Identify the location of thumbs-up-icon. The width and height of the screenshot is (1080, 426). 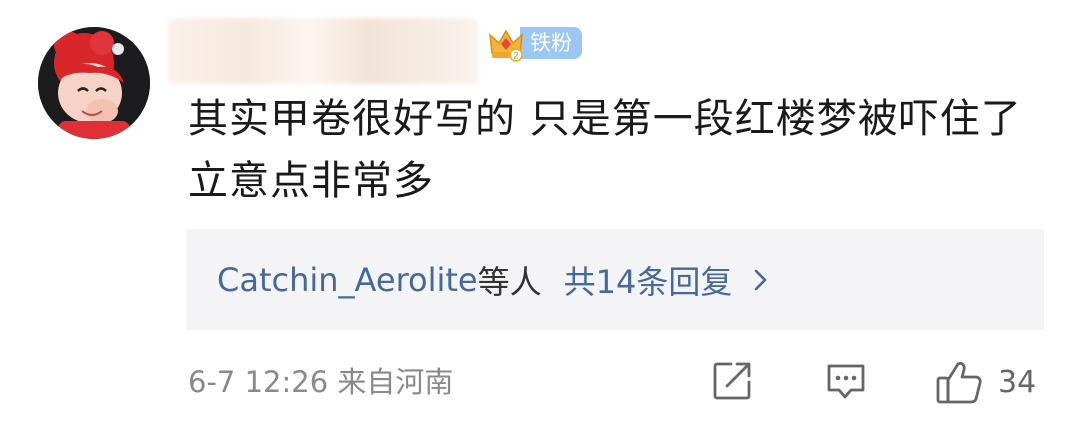
(959, 382).